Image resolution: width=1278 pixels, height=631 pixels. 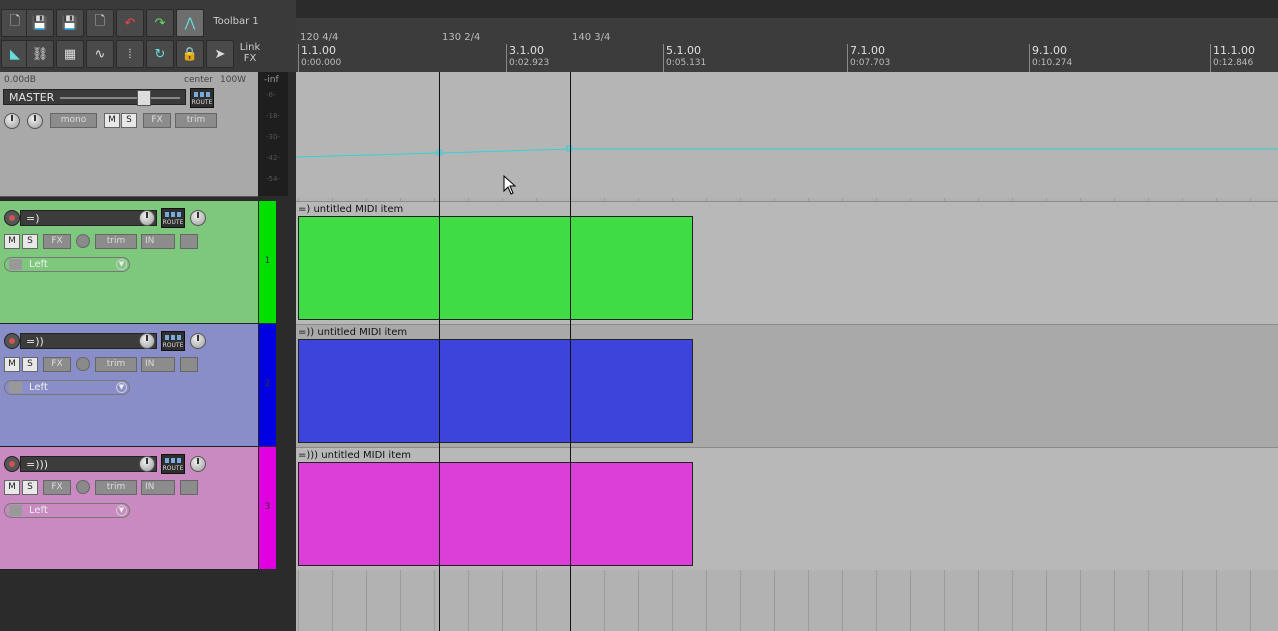 I want to click on master-route-button: ROUTE, so click(x=202, y=98).